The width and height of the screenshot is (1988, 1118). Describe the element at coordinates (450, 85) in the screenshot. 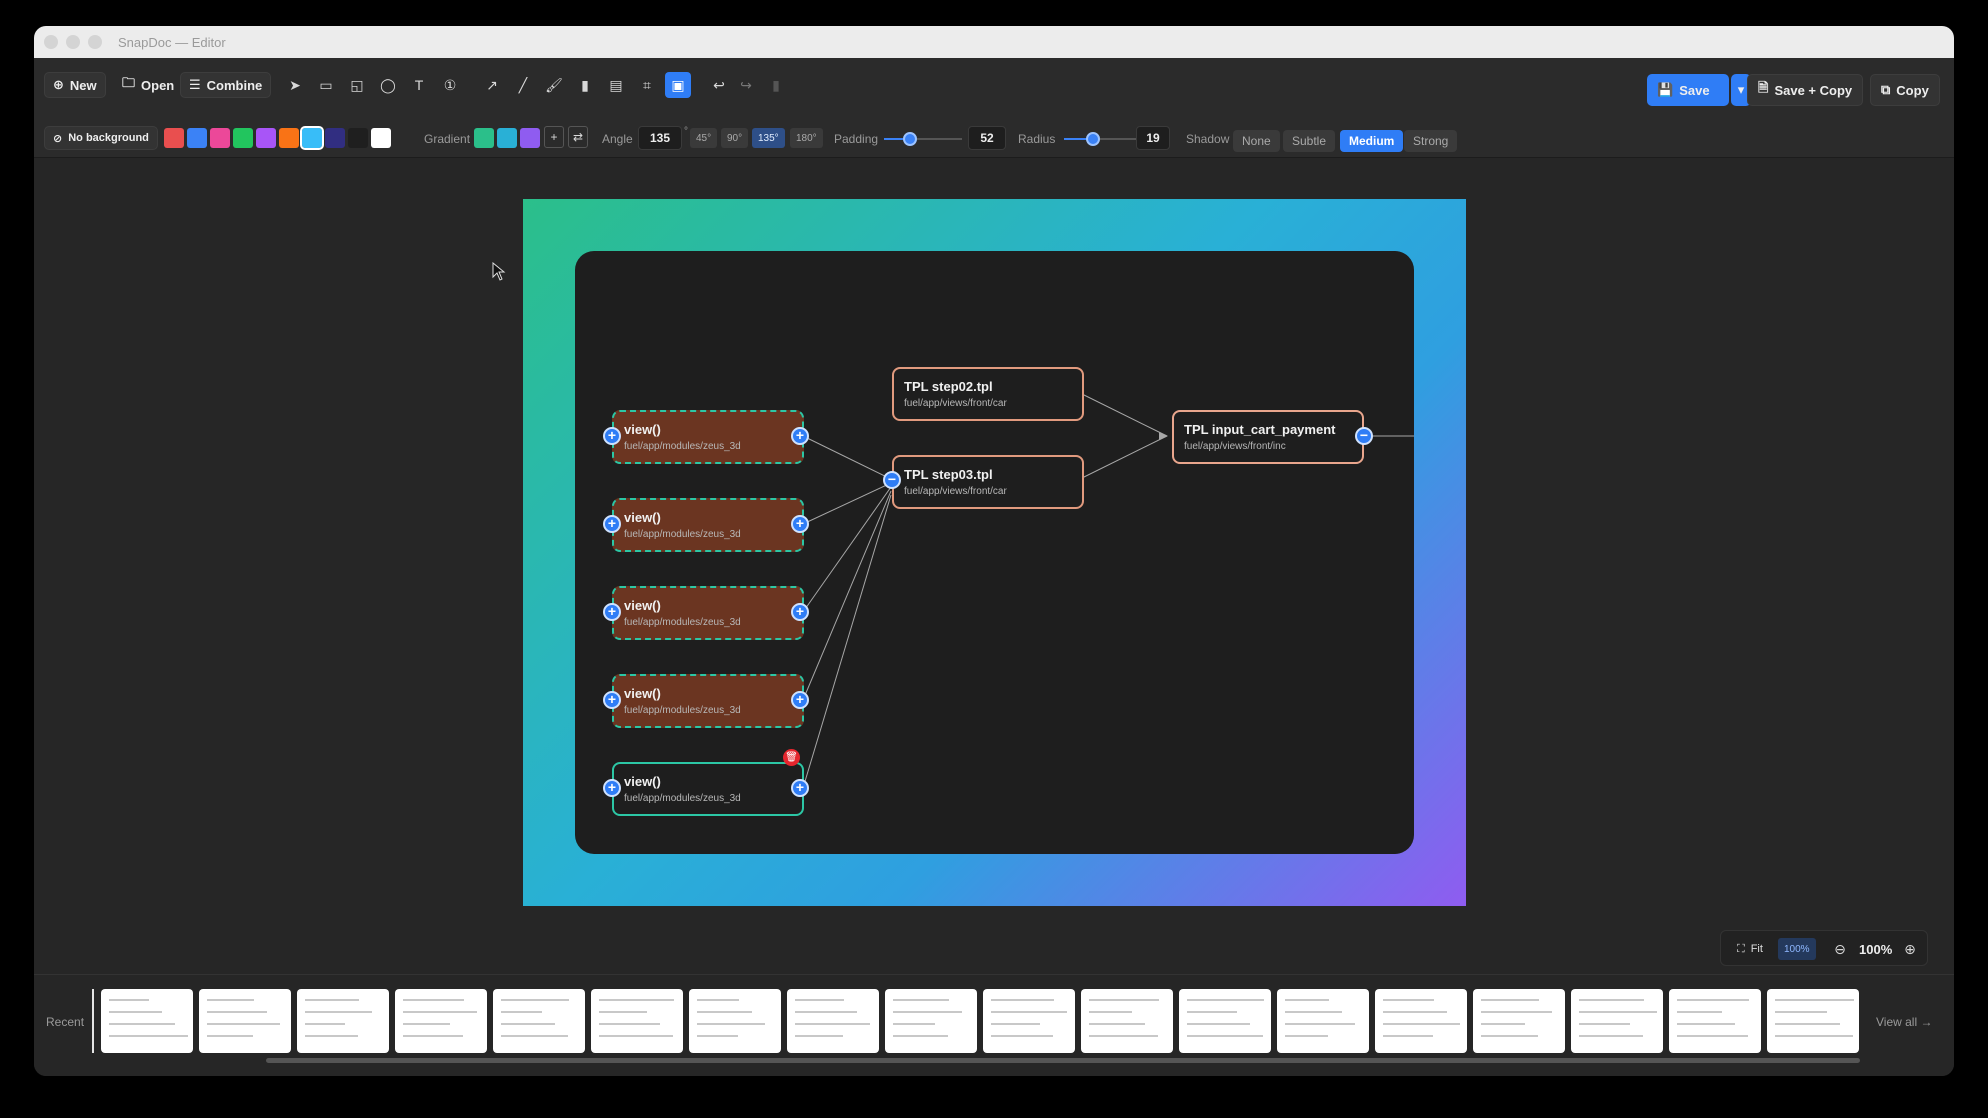

I see `counter-tool-icon: ①` at that location.